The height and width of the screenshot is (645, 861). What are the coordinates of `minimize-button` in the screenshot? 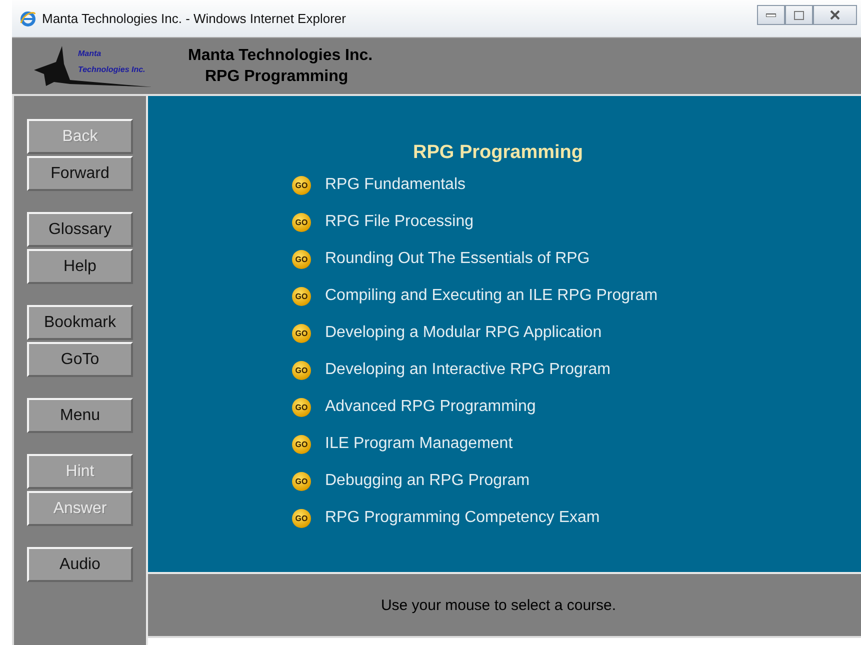 It's located at (771, 15).